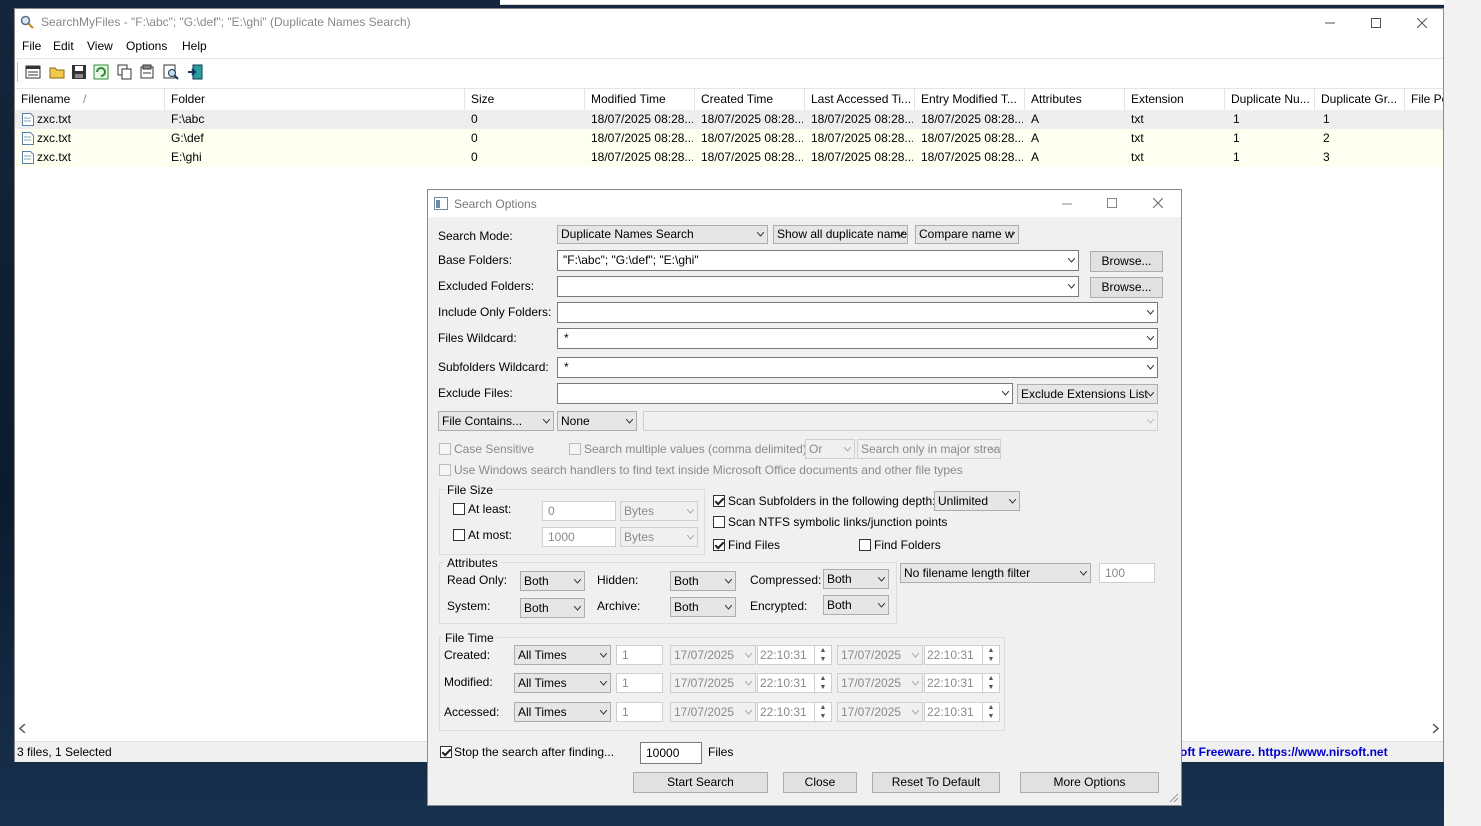 The width and height of the screenshot is (1481, 826). Describe the element at coordinates (79, 72) in the screenshot. I see `save-button` at that location.